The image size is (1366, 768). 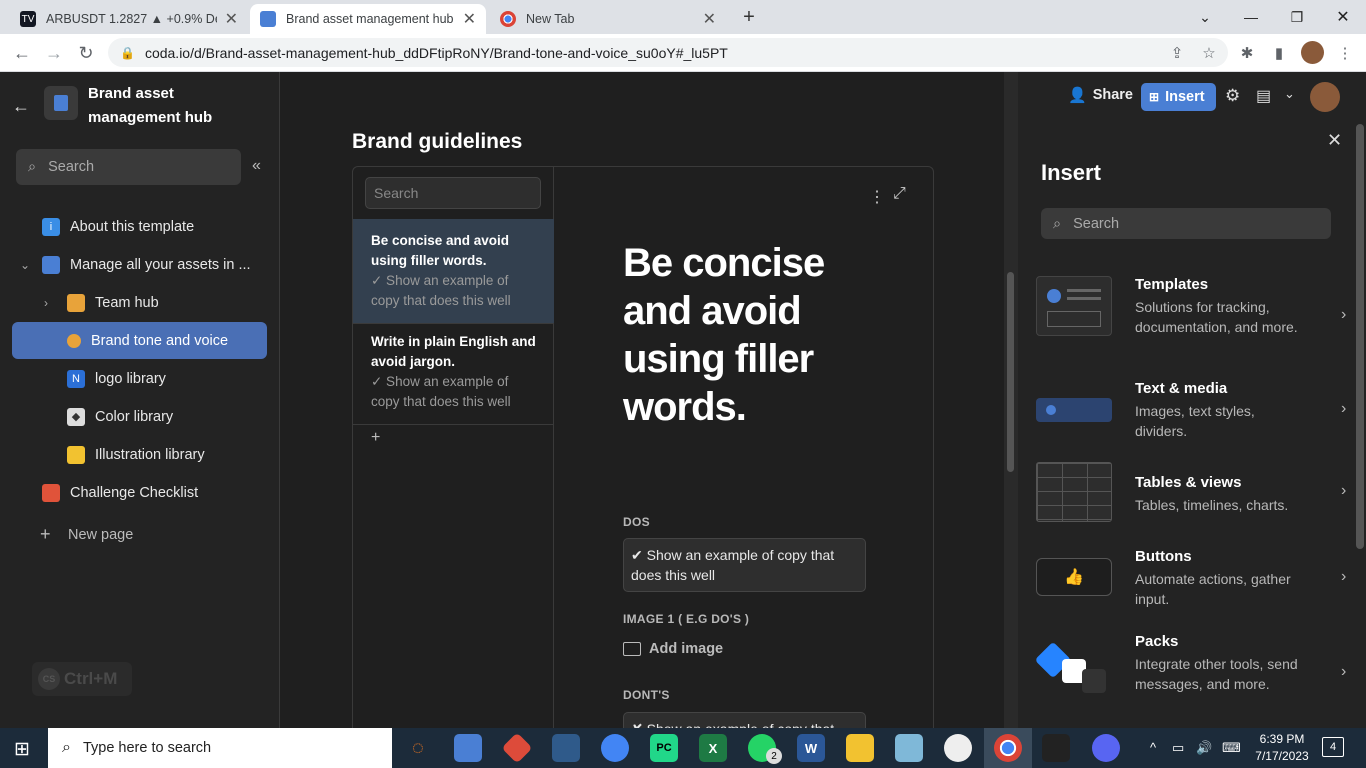 What do you see at coordinates (220, 748) in the screenshot?
I see `taskbar-search-input: ⌕ Type here to search` at bounding box center [220, 748].